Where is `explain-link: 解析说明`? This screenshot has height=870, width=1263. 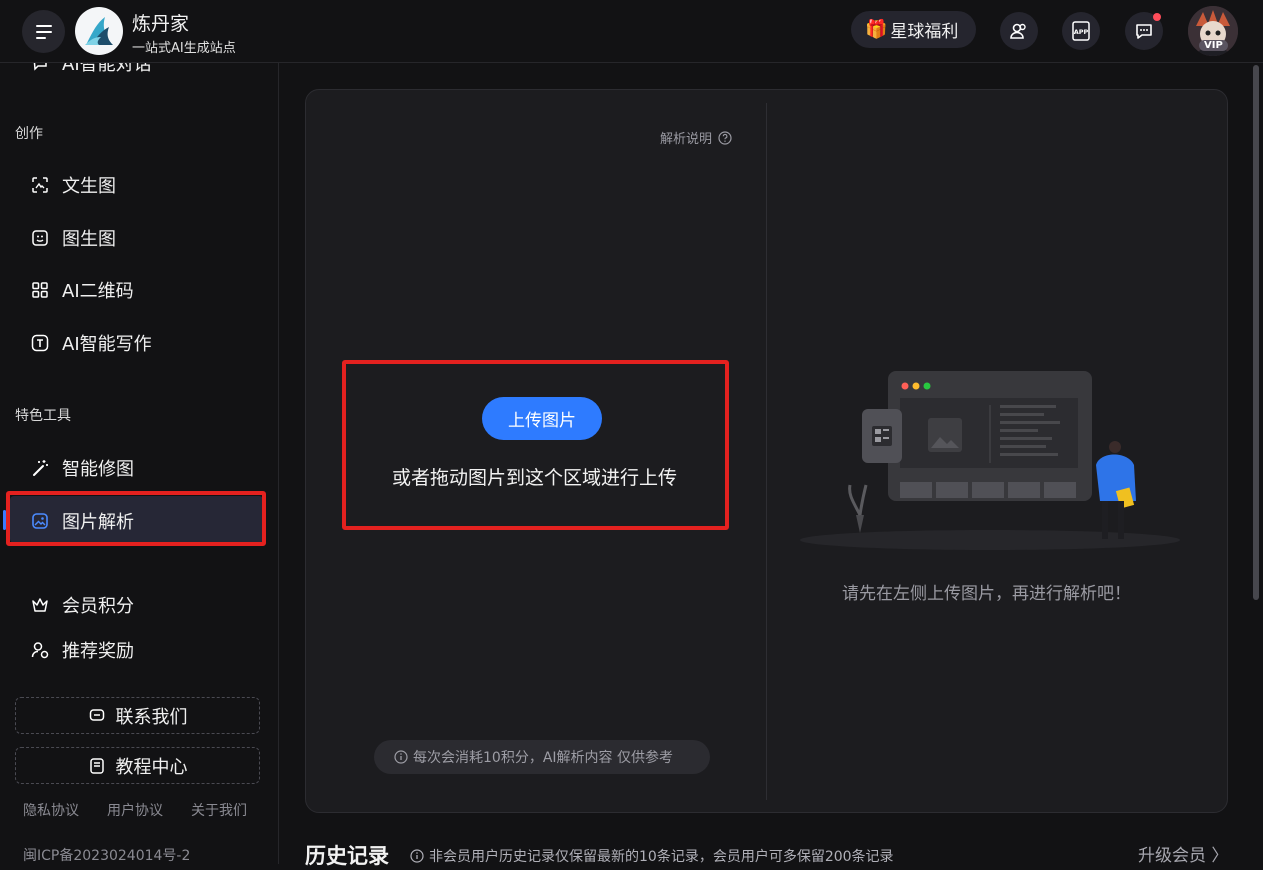
explain-link: 解析说明 is located at coordinates (696, 137).